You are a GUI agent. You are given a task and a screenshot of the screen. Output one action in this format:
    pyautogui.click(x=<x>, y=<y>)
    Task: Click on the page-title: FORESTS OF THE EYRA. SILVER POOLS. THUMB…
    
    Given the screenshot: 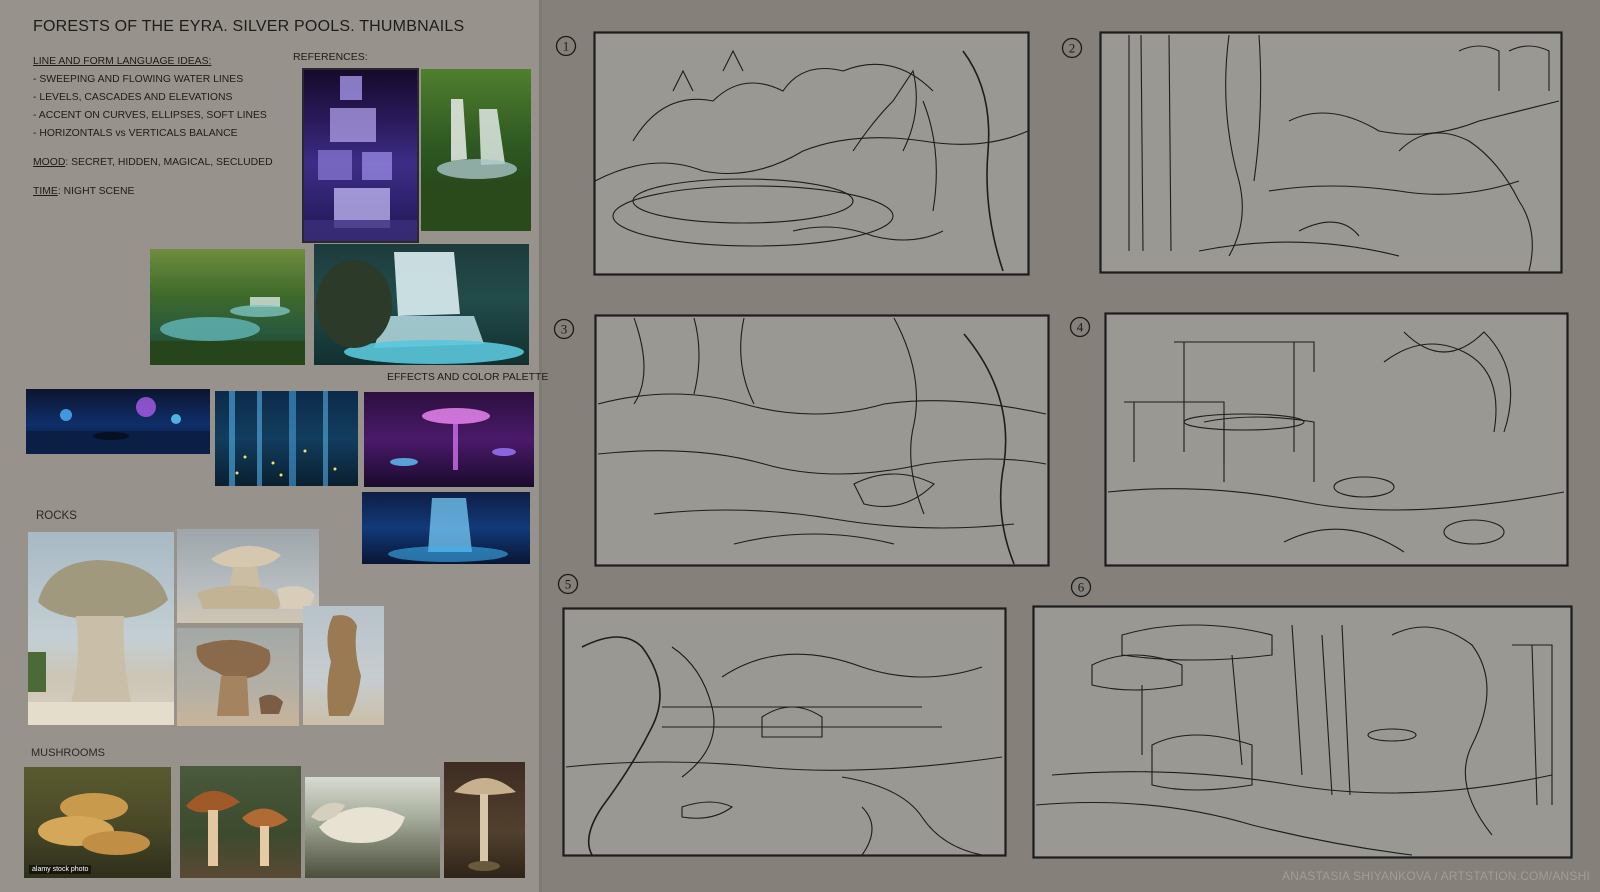 What is the action you would take?
    pyautogui.click(x=249, y=26)
    